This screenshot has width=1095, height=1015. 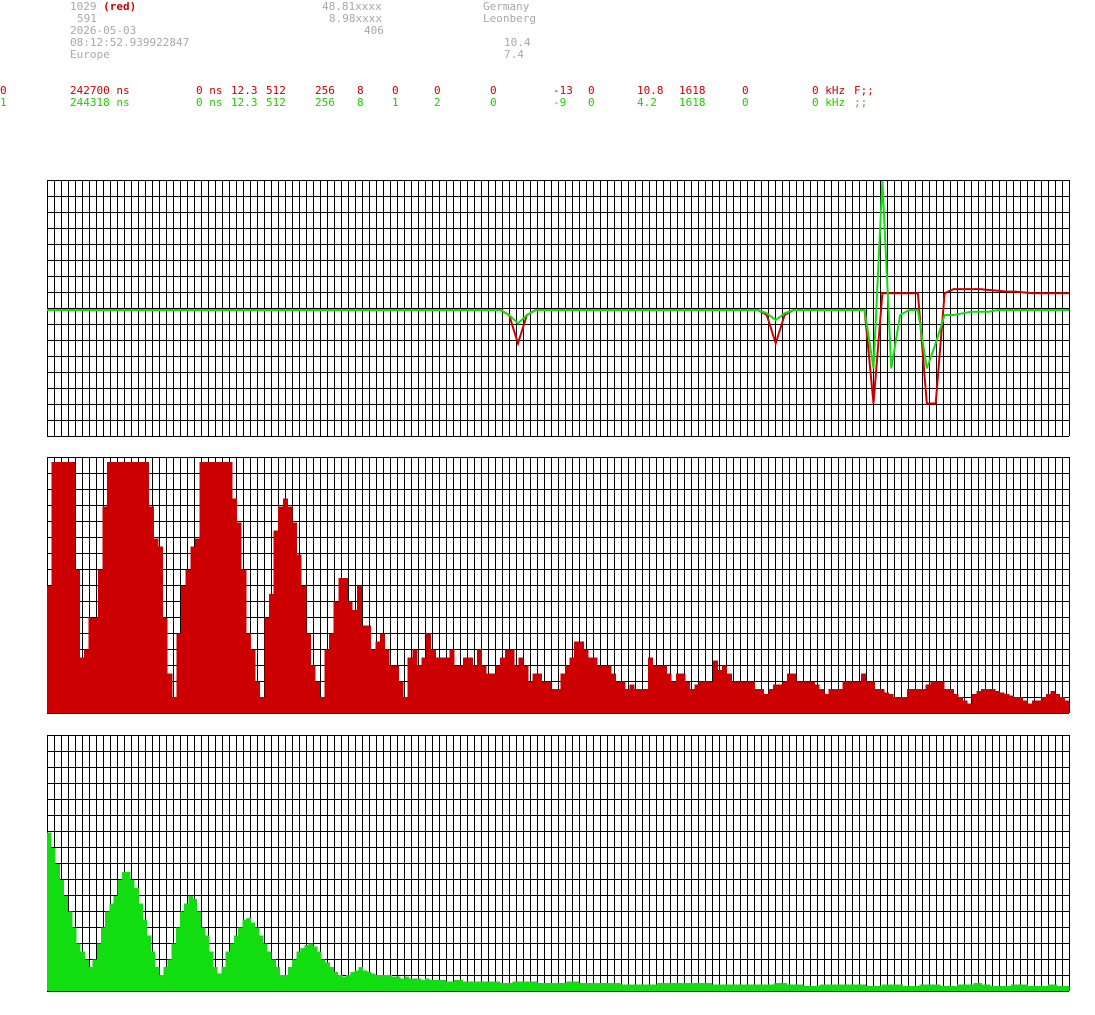 What do you see at coordinates (244, 102) in the screenshot?
I see `ch-field: 12.3` at bounding box center [244, 102].